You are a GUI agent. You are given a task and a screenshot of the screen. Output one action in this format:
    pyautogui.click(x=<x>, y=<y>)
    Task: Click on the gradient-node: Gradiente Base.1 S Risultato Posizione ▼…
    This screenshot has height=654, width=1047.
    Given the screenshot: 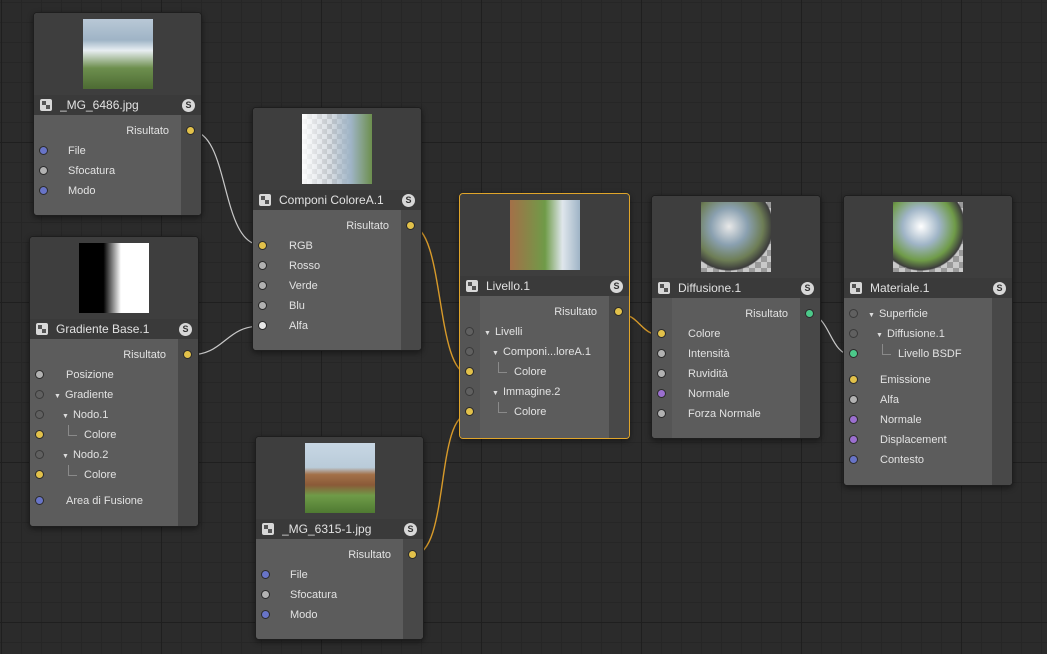 What is the action you would take?
    pyautogui.click(x=114, y=381)
    